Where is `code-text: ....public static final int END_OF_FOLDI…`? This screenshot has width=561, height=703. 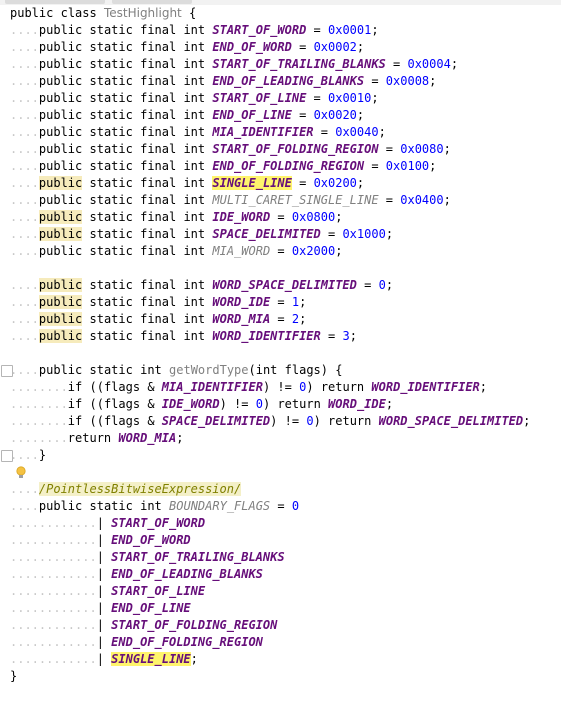
code-text: ....public static final int END_OF_FOLDI… is located at coordinates (223, 166).